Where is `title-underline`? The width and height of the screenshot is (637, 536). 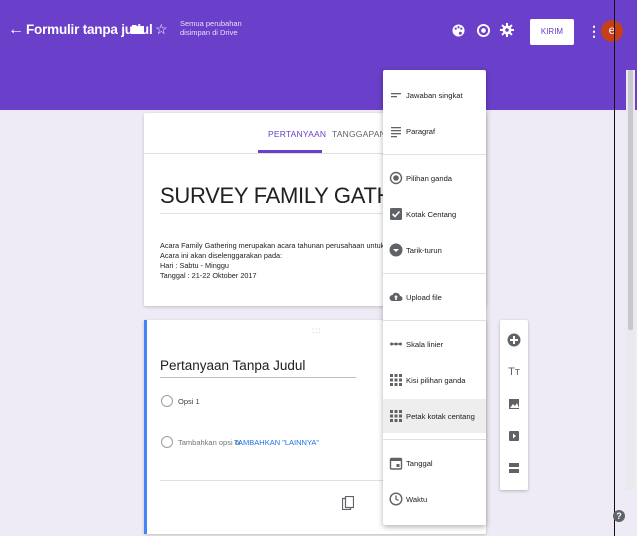
title-underline is located at coordinates (271, 213).